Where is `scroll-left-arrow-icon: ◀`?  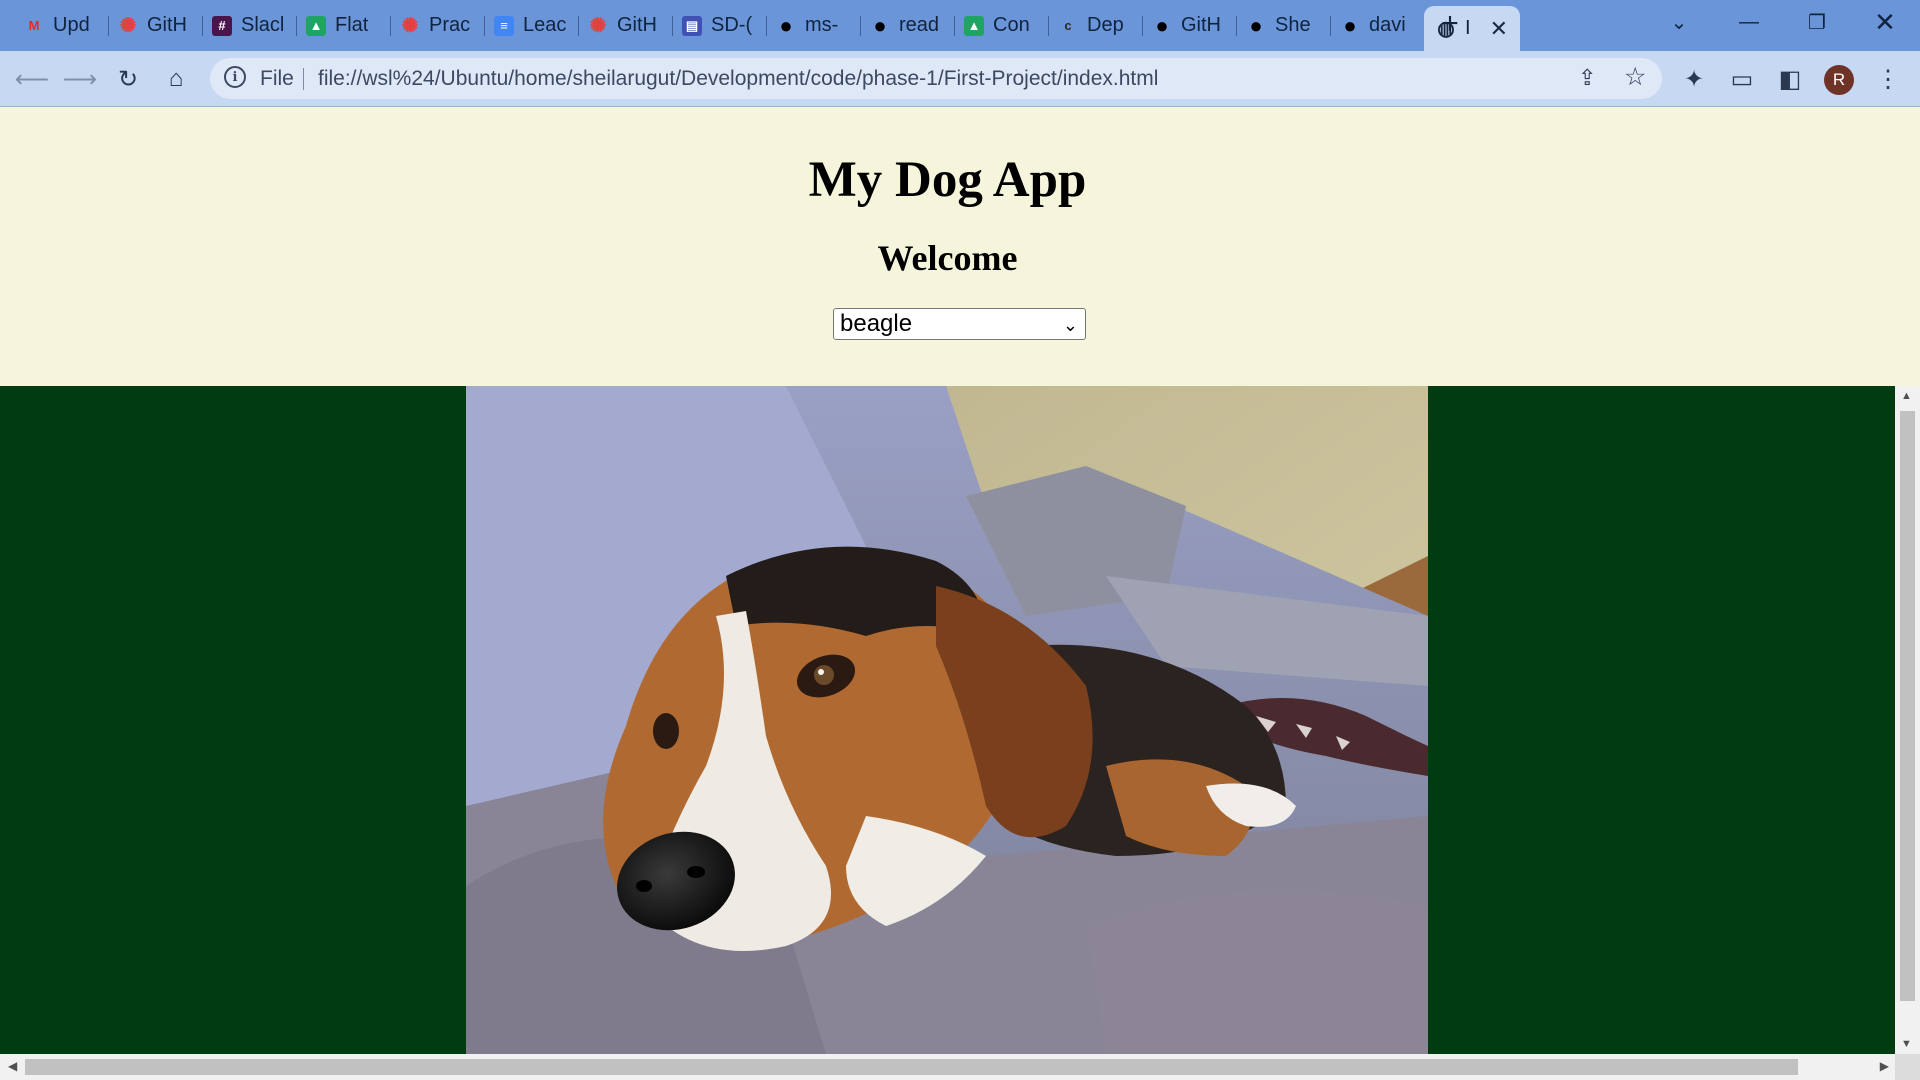 scroll-left-arrow-icon: ◀ is located at coordinates (12, 1066).